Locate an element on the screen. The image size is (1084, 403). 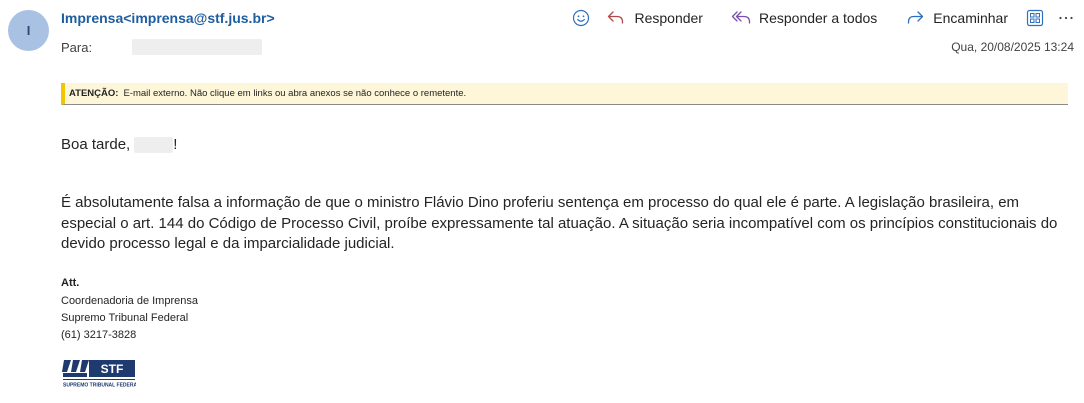
signature-closing: Att. is located at coordinates (70, 283).